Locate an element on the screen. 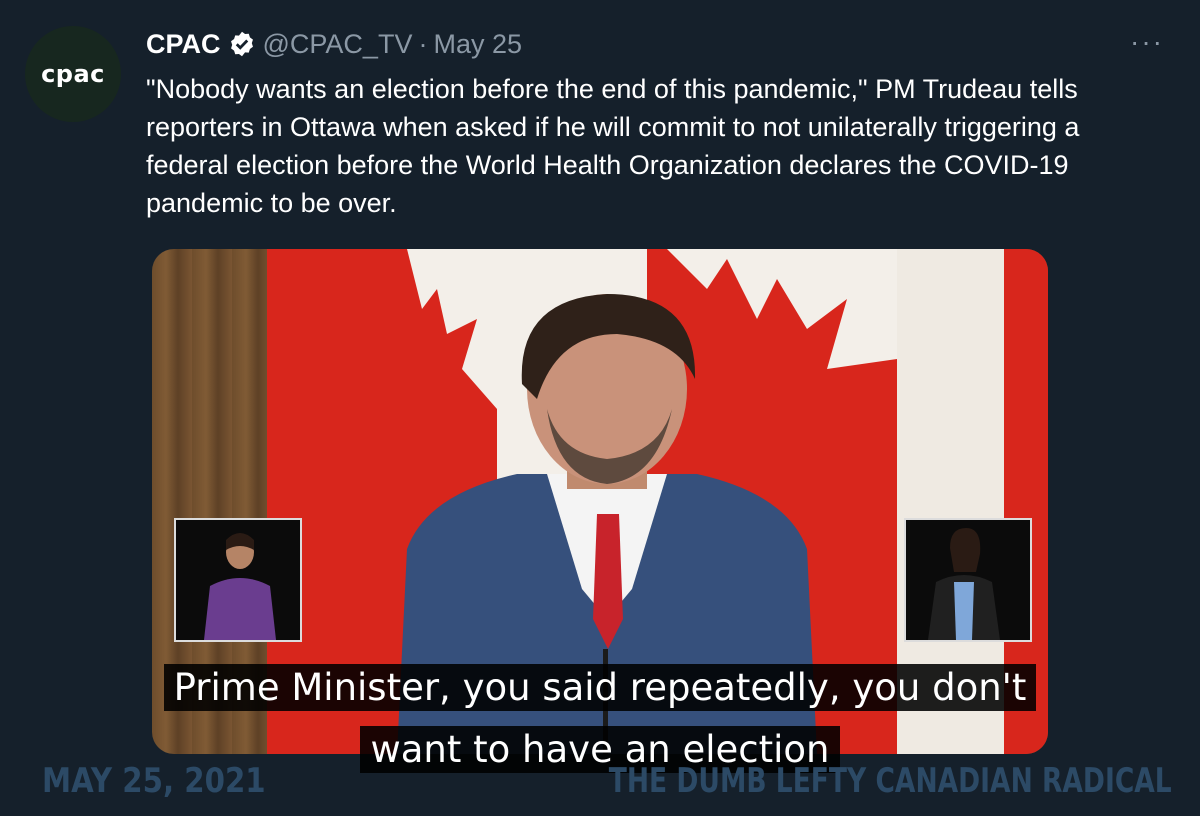 The height and width of the screenshot is (816, 1200). more-options-icon: ··· is located at coordinates (1147, 42).